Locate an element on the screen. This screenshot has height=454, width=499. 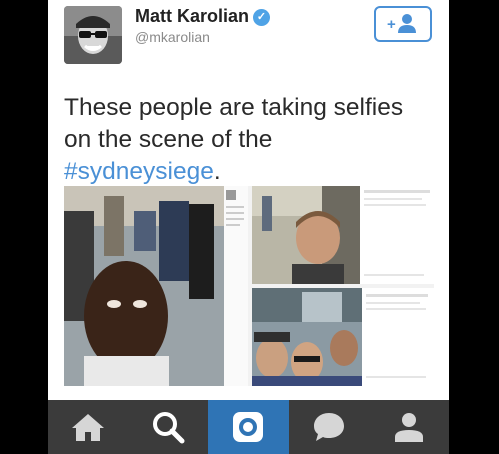
camera-icon is located at coordinates (248, 427).